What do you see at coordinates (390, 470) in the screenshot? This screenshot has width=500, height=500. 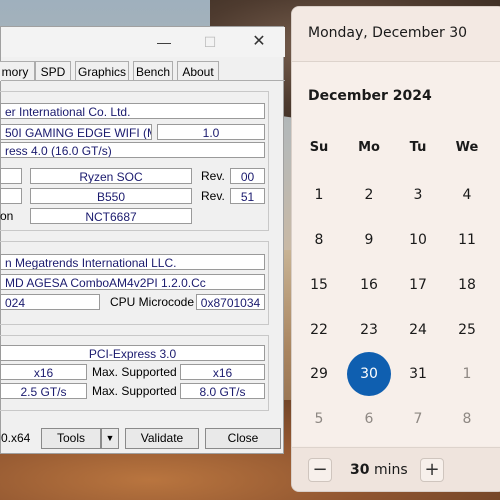 I see `focus-minutes-unit: mins` at bounding box center [390, 470].